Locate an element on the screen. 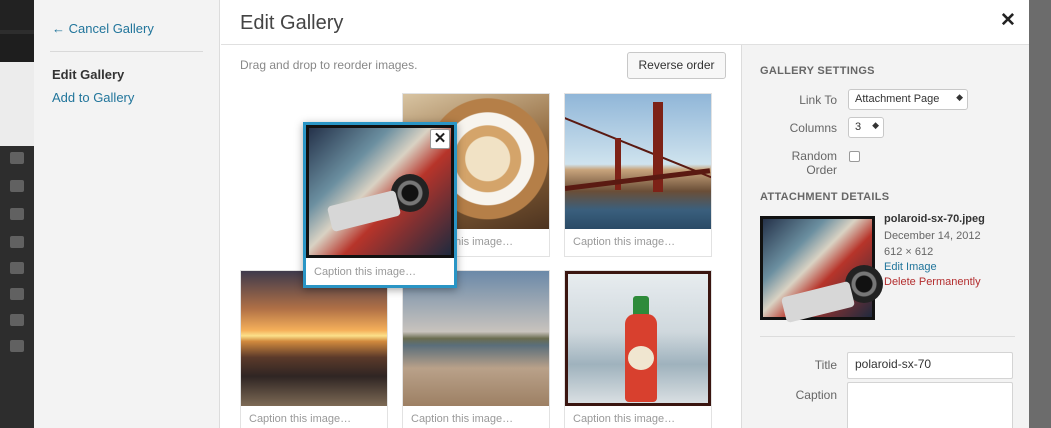  admin-menu-background is located at coordinates (17, 214).